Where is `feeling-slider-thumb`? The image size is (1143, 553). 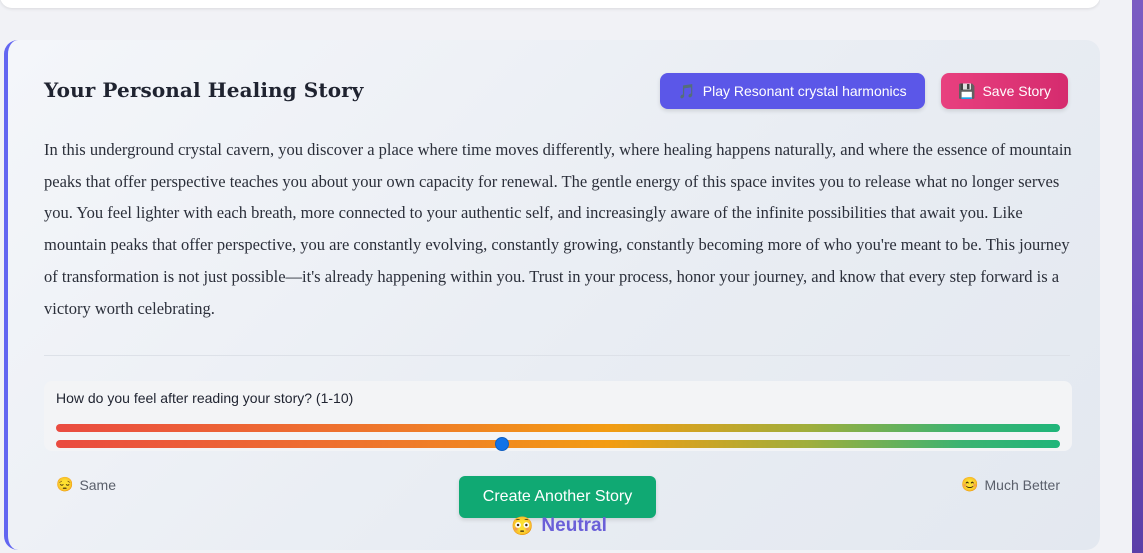
feeling-slider-thumb is located at coordinates (502, 444).